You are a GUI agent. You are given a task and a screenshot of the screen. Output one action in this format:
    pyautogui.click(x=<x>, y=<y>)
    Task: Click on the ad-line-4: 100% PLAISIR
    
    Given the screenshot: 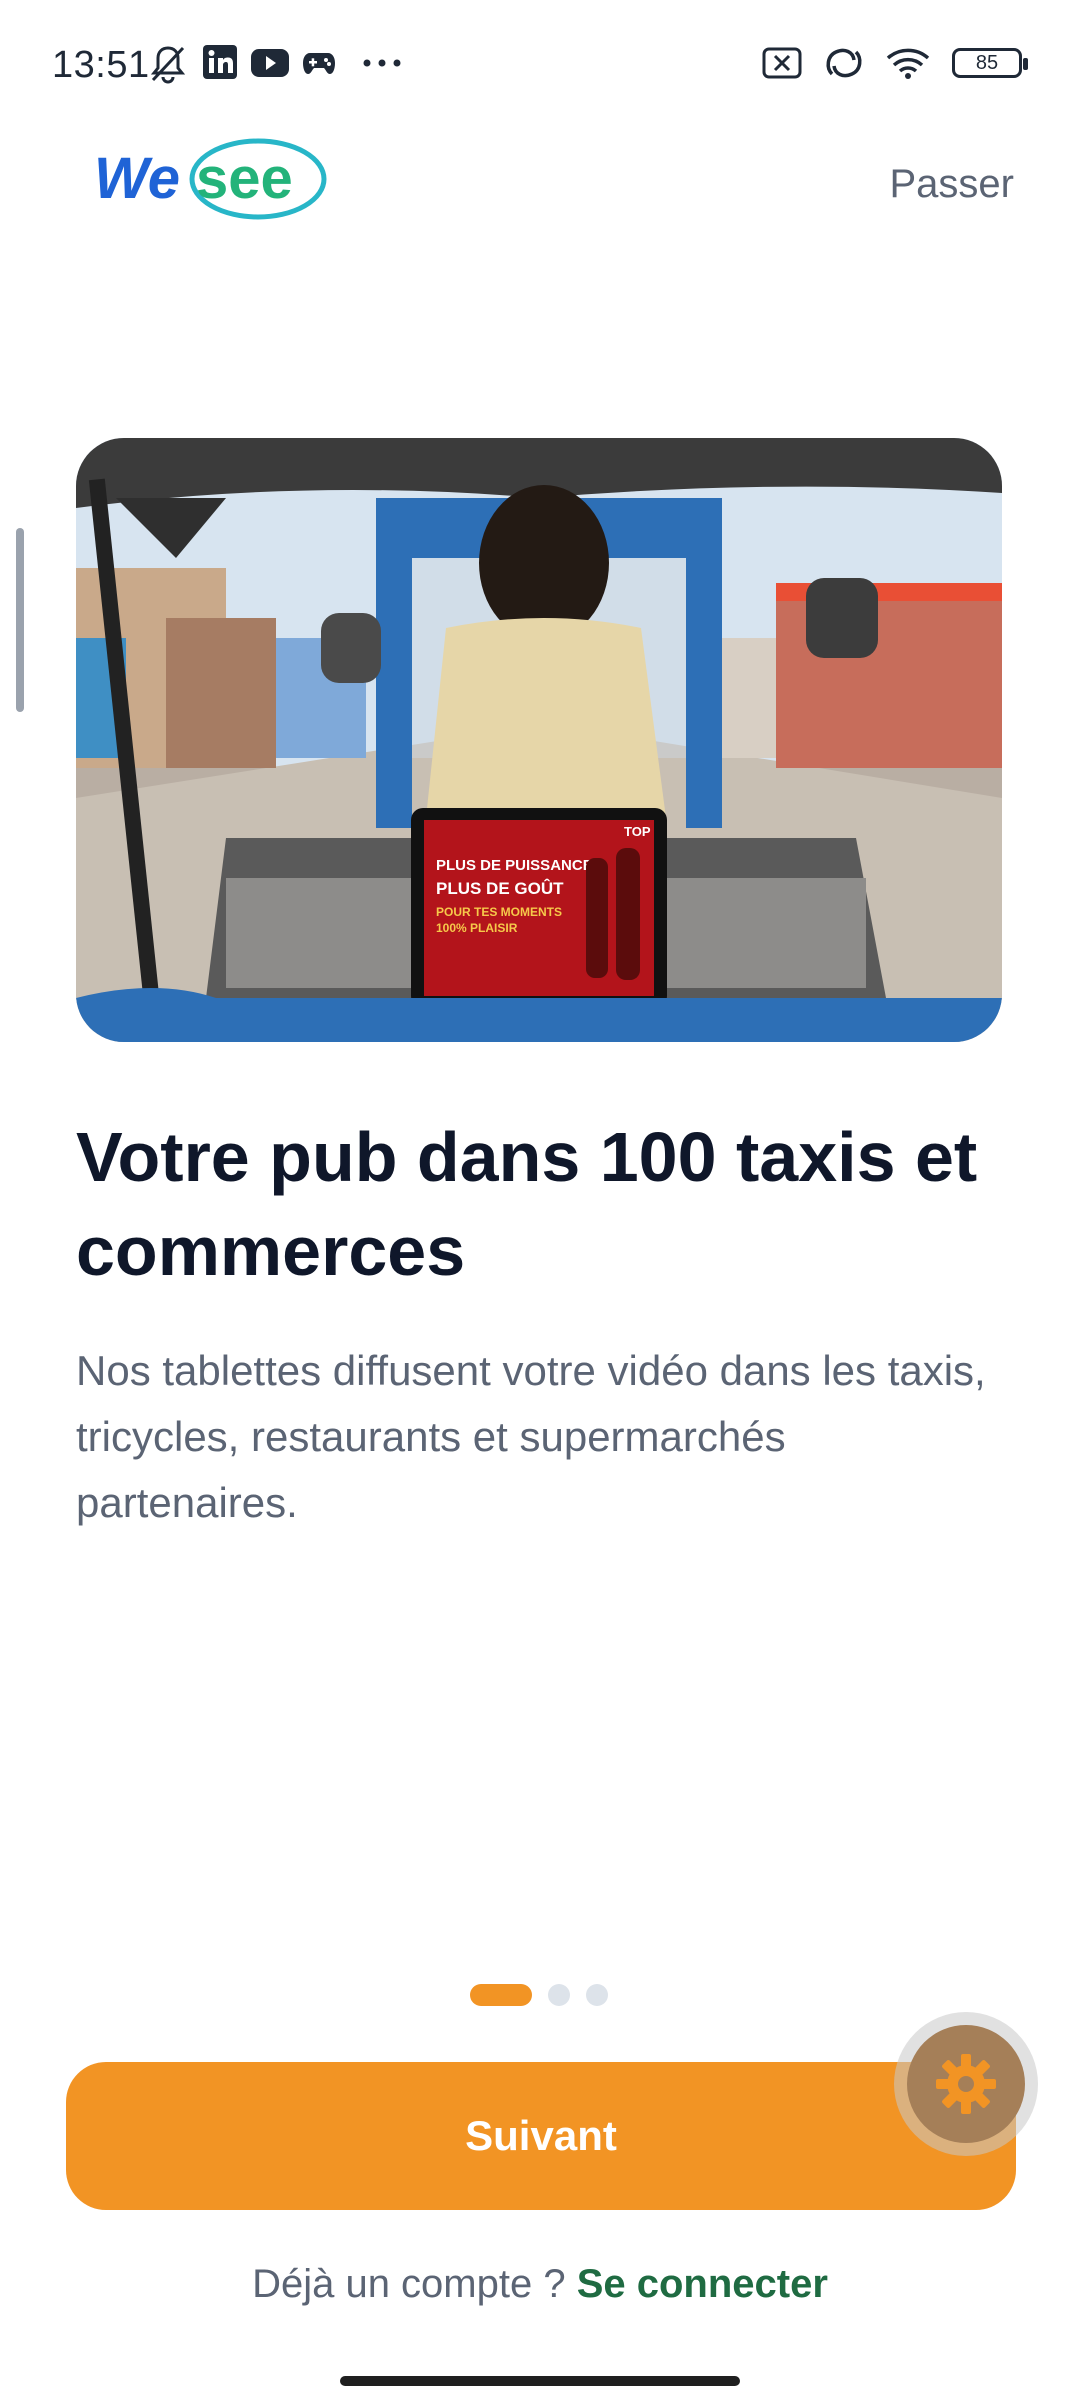 What is the action you would take?
    pyautogui.click(x=477, y=928)
    